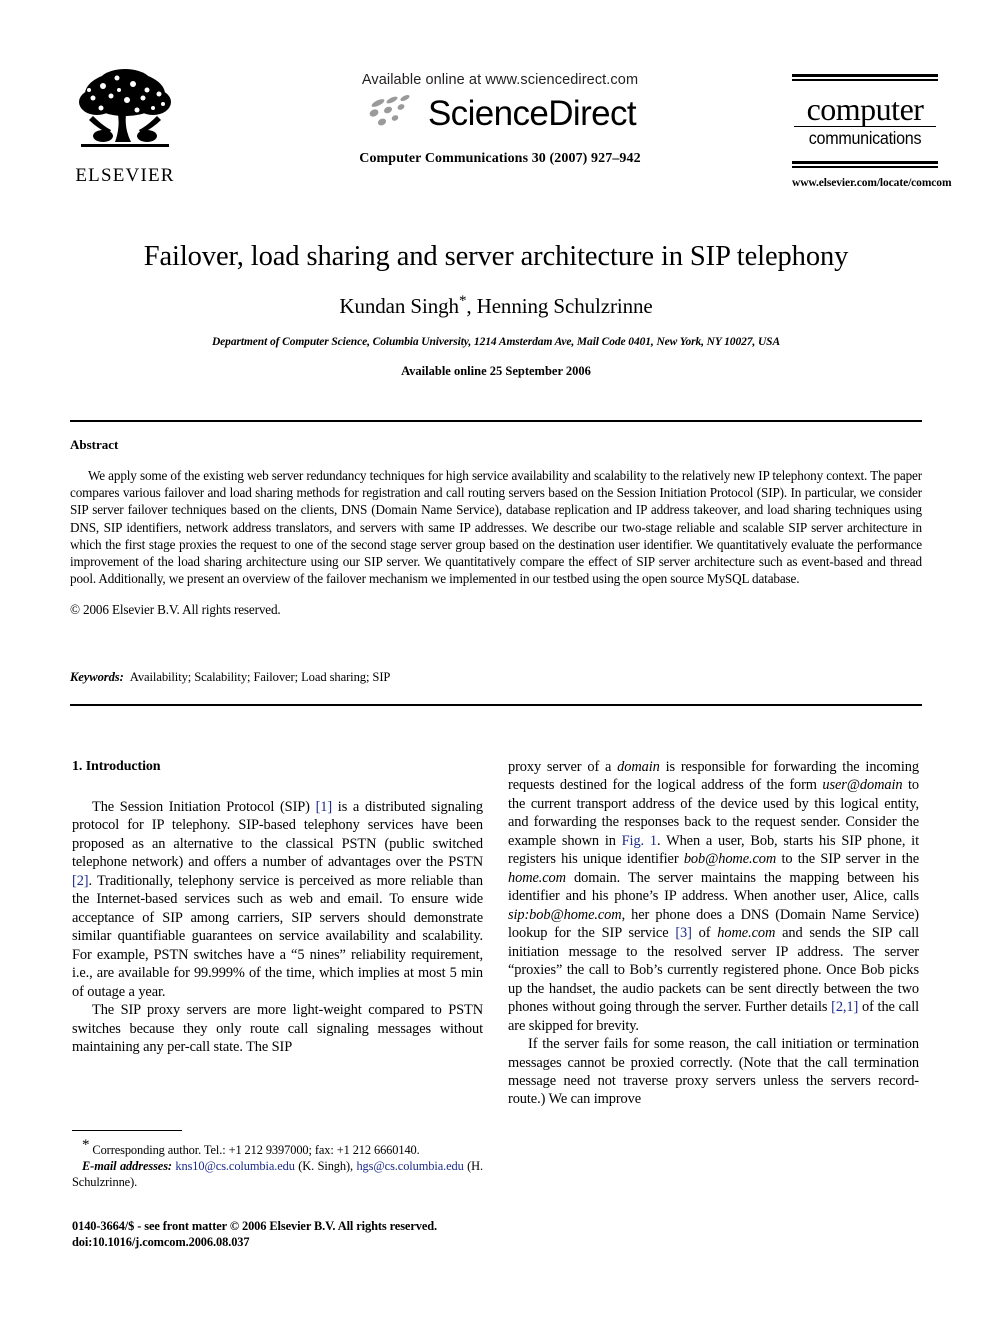  Describe the element at coordinates (127, 1130) in the screenshot. I see `footnote-rule` at that location.